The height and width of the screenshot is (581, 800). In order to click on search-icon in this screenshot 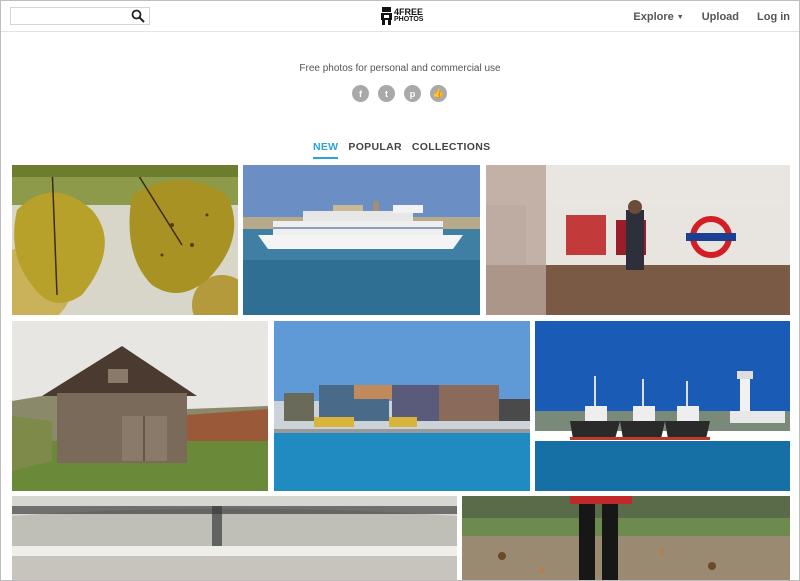, I will do `click(138, 16)`.